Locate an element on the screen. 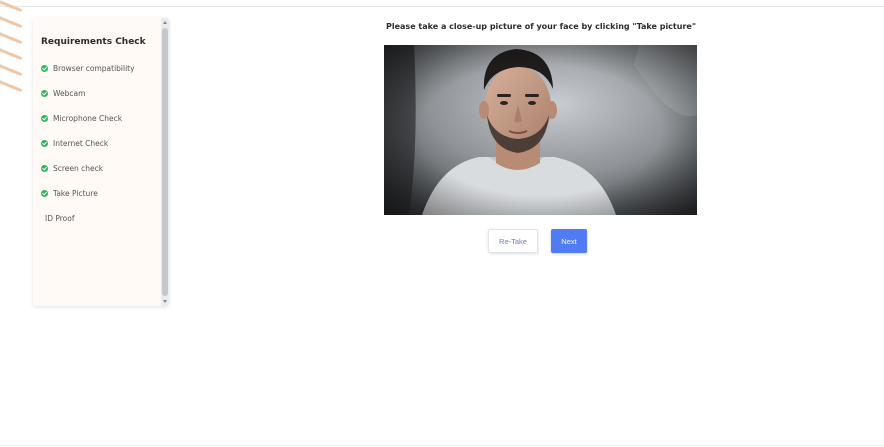 Image resolution: width=884 pixels, height=447 pixels. requirement-item-browser: Browser compatibility is located at coordinates (88, 68).